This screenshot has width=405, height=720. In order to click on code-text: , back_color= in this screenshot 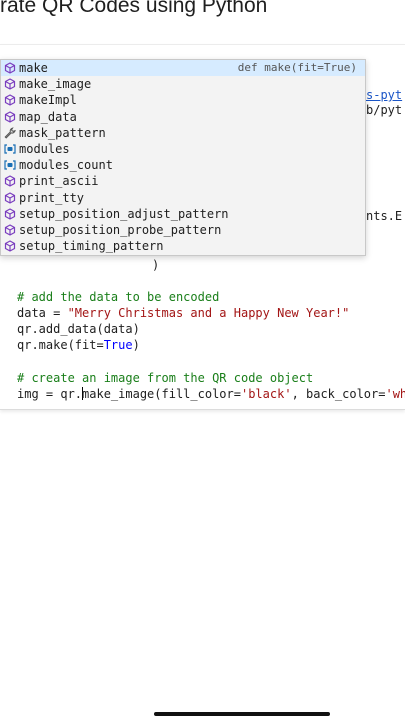, I will do `click(338, 394)`.